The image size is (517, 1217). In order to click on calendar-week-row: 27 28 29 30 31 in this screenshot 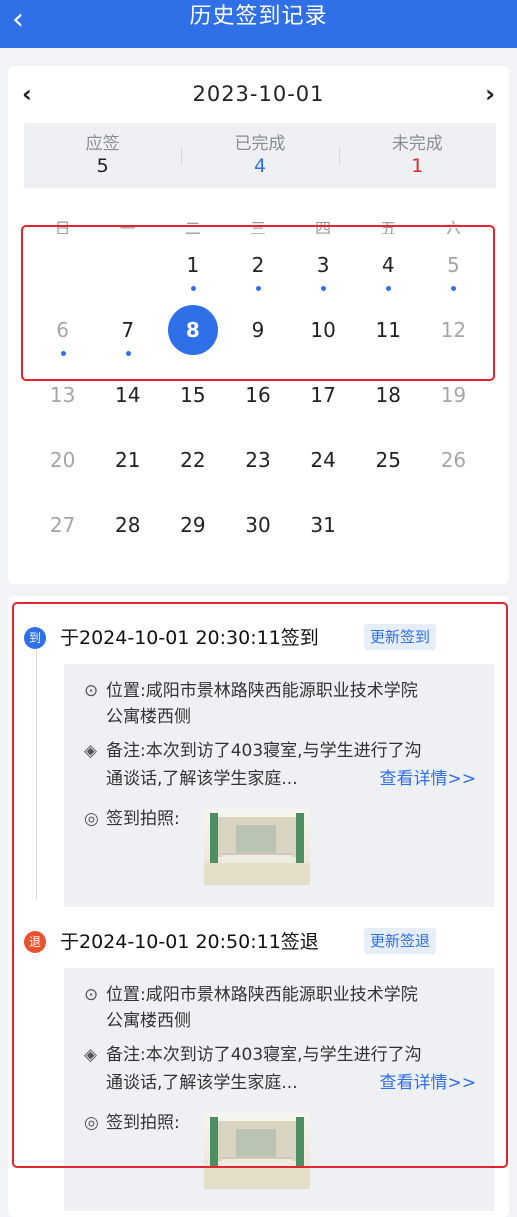, I will do `click(258, 526)`.